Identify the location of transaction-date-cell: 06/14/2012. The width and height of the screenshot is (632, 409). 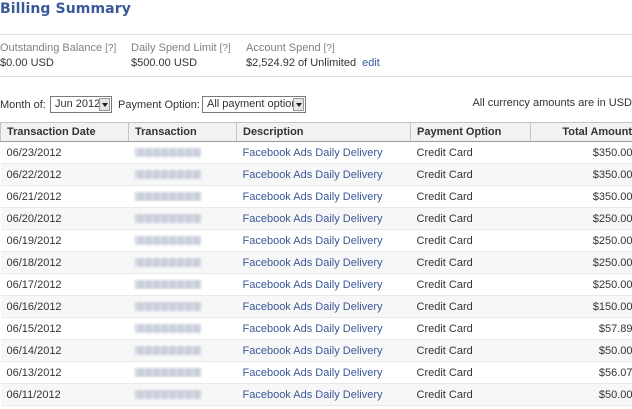
(64, 350).